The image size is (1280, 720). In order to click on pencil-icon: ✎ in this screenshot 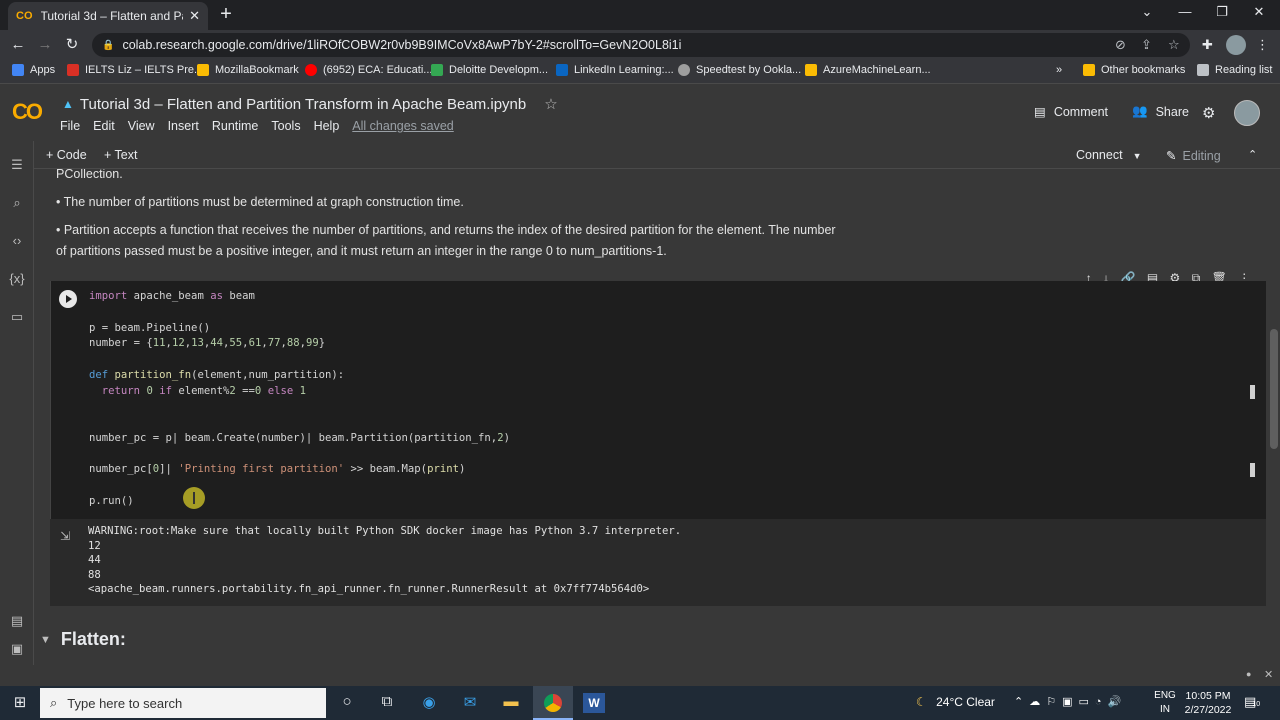, I will do `click(1171, 156)`.